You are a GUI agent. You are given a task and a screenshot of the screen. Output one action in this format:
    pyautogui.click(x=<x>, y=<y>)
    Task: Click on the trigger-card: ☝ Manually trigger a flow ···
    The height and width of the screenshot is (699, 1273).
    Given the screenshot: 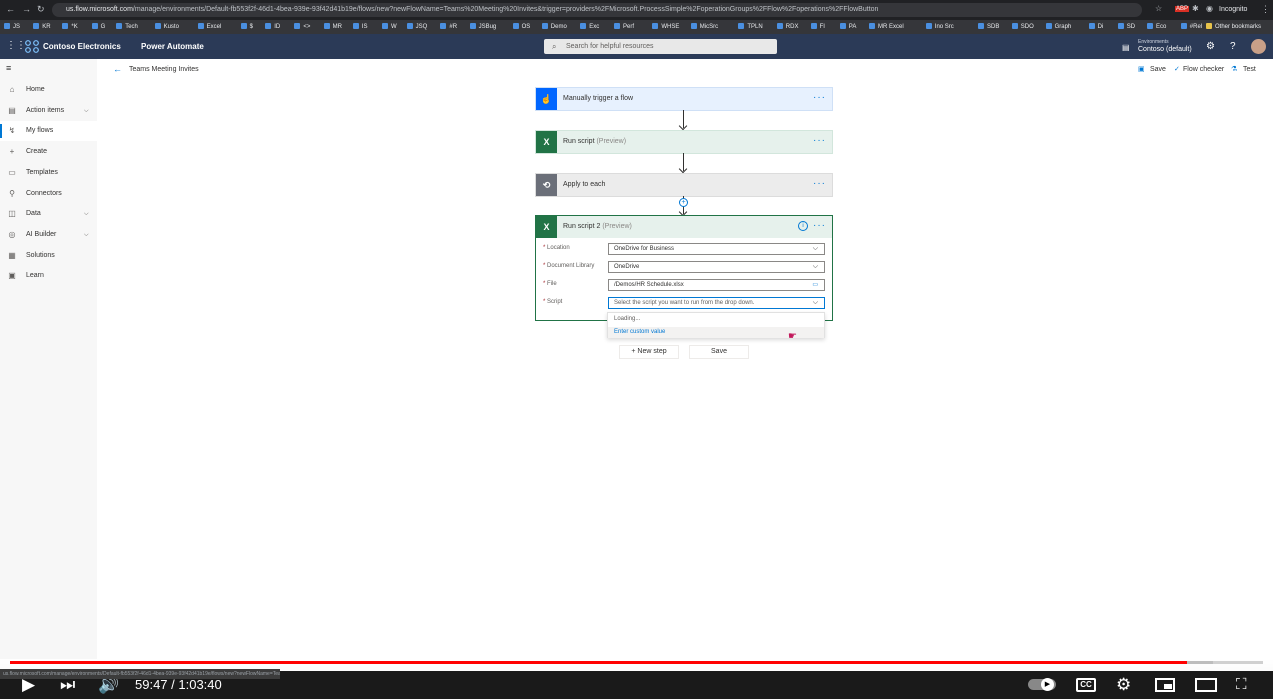 What is the action you would take?
    pyautogui.click(x=684, y=99)
    